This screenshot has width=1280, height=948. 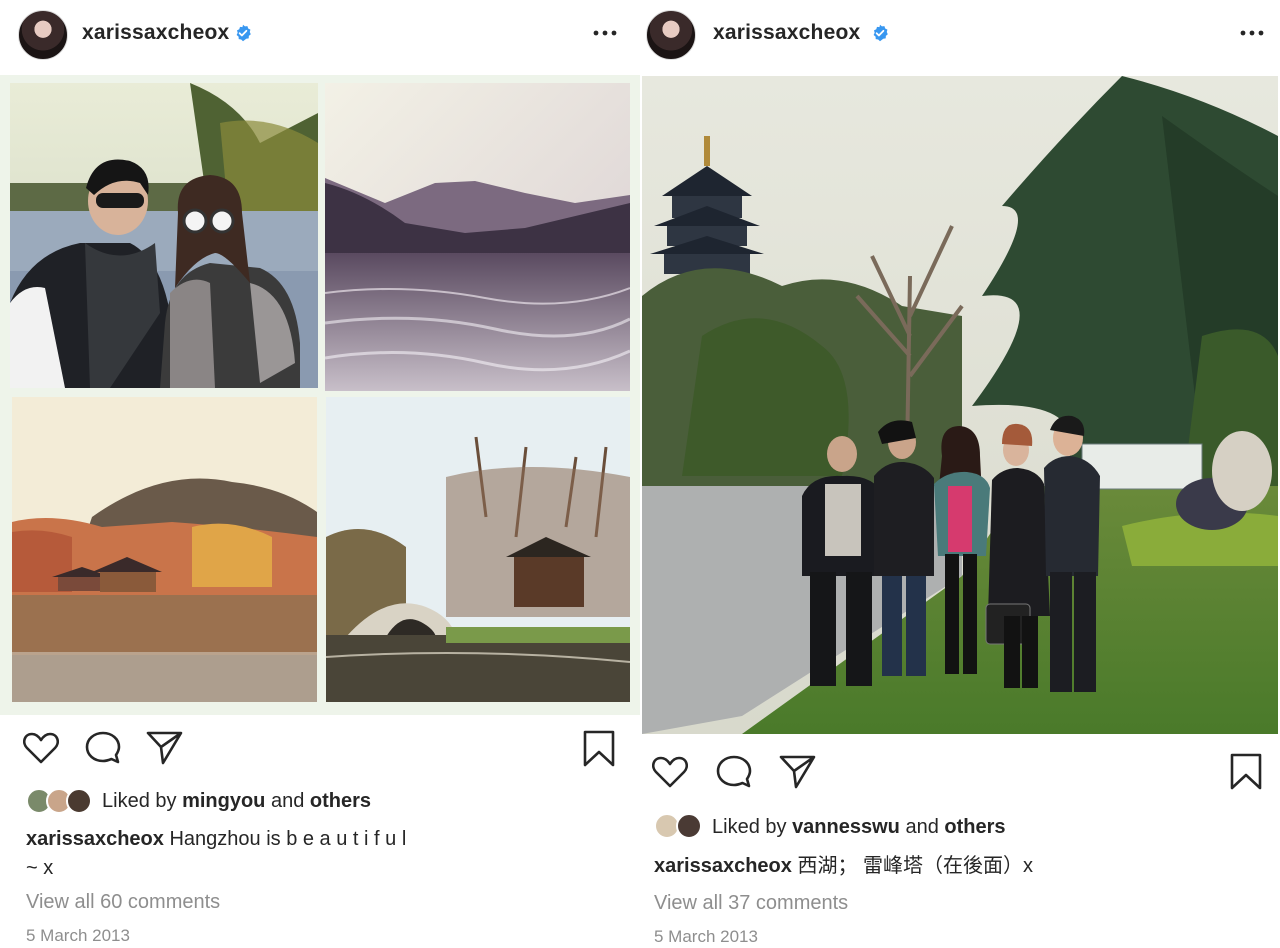 I want to click on collage-photo-bridge, so click(x=478, y=549).